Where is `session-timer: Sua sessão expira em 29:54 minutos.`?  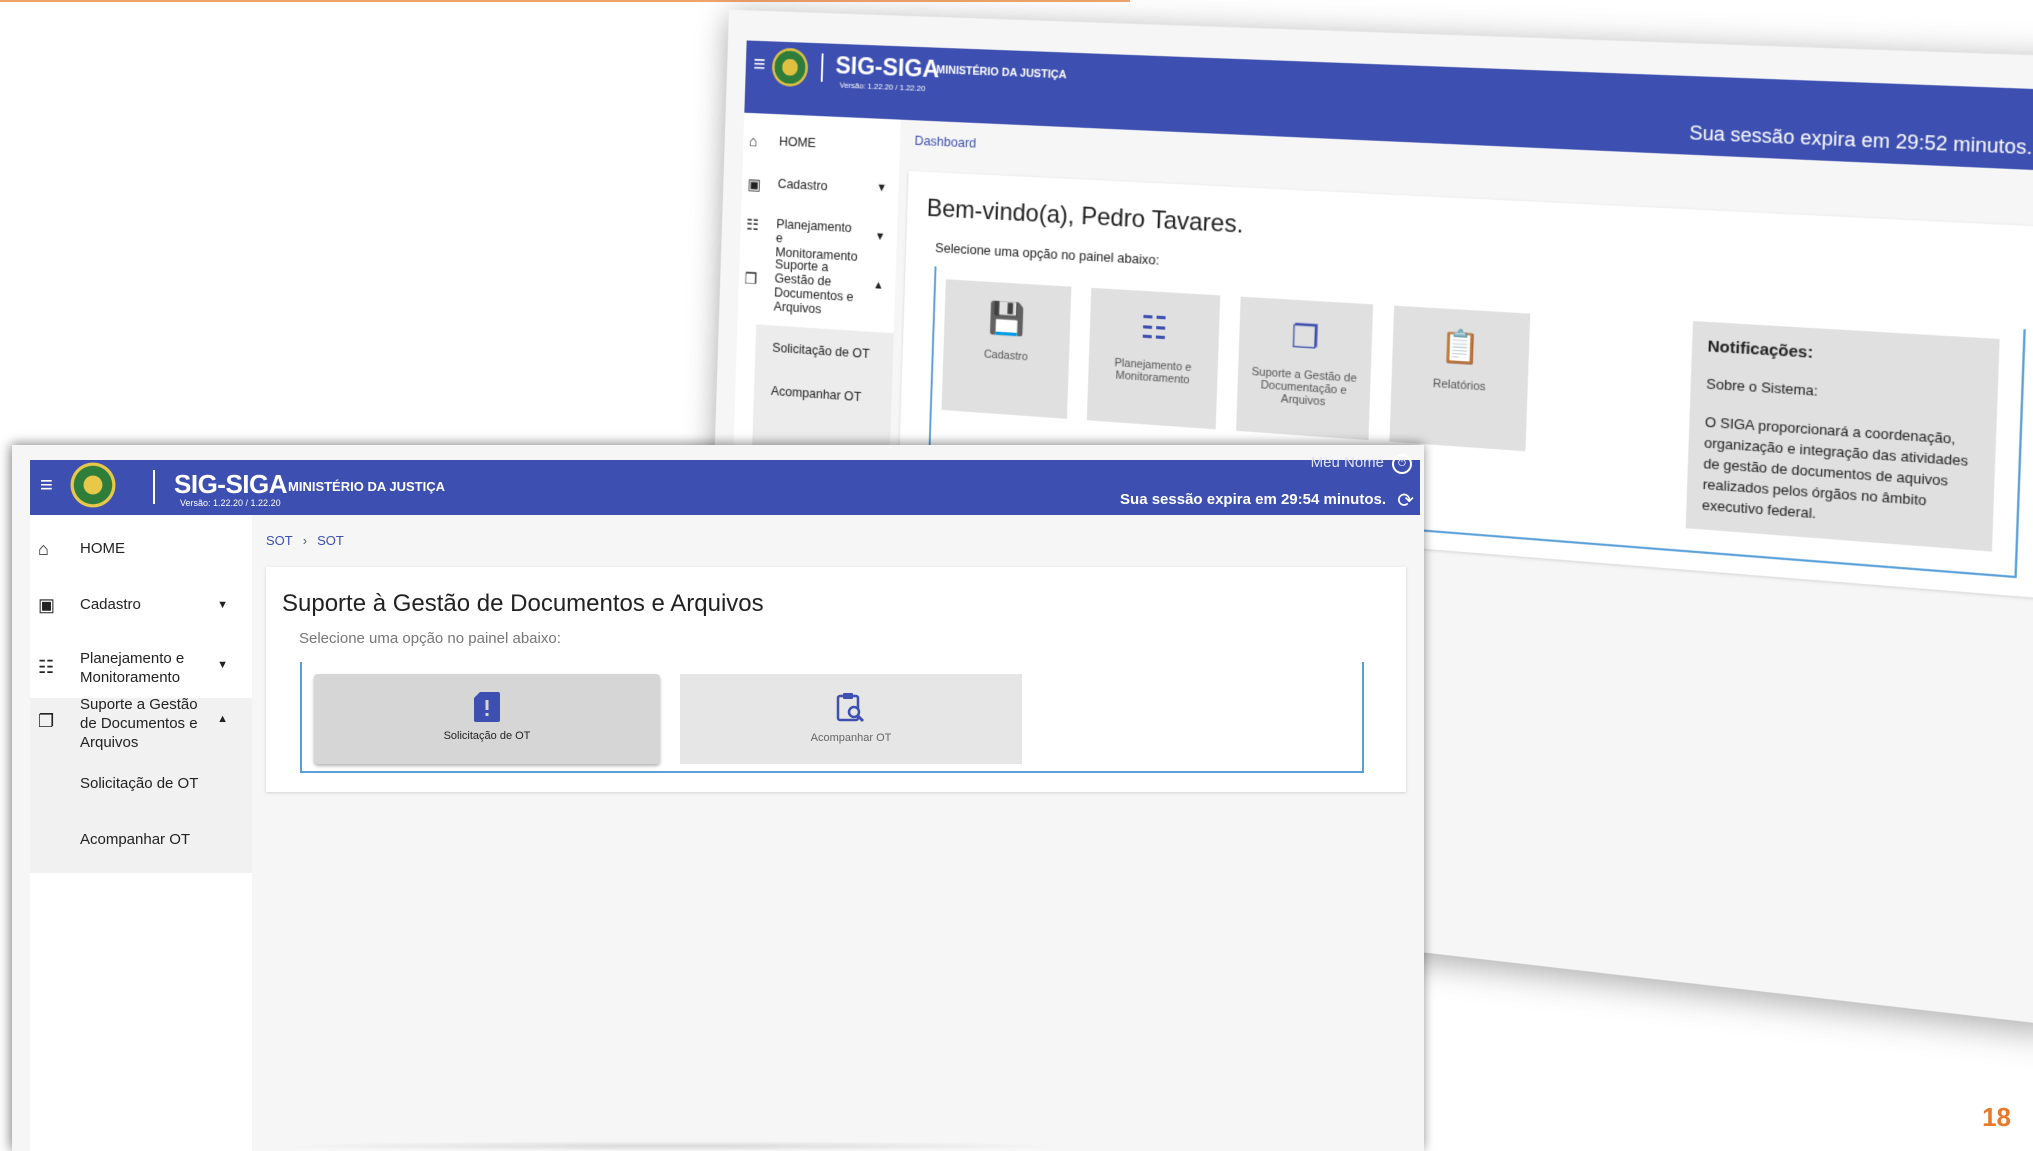 session-timer: Sua sessão expira em 29:54 minutos. is located at coordinates (1253, 499).